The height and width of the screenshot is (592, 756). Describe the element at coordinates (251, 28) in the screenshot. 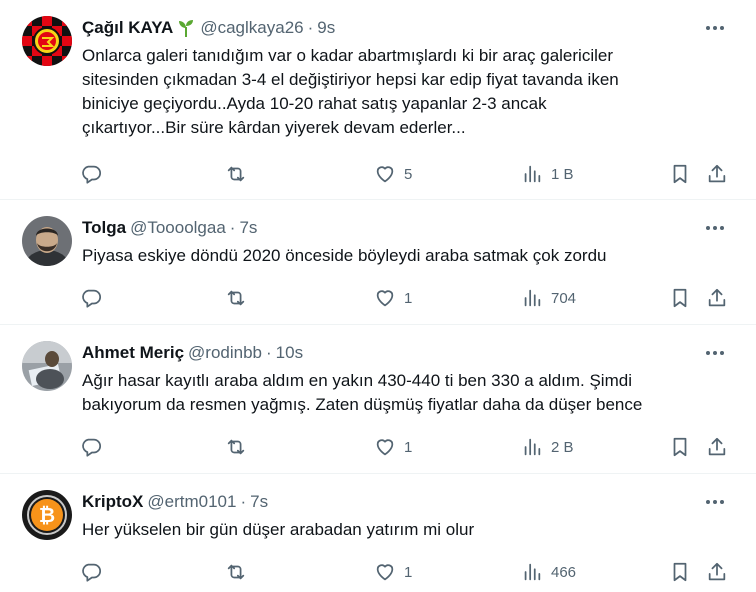

I see `author-handle: @caglkaya26` at that location.